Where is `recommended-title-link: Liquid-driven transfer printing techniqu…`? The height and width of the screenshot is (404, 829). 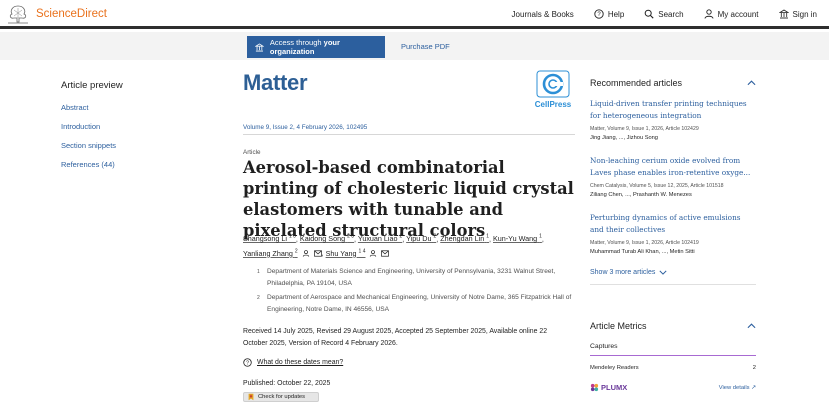 recommended-title-link: Liquid-driven transfer printing techniqu… is located at coordinates (673, 110).